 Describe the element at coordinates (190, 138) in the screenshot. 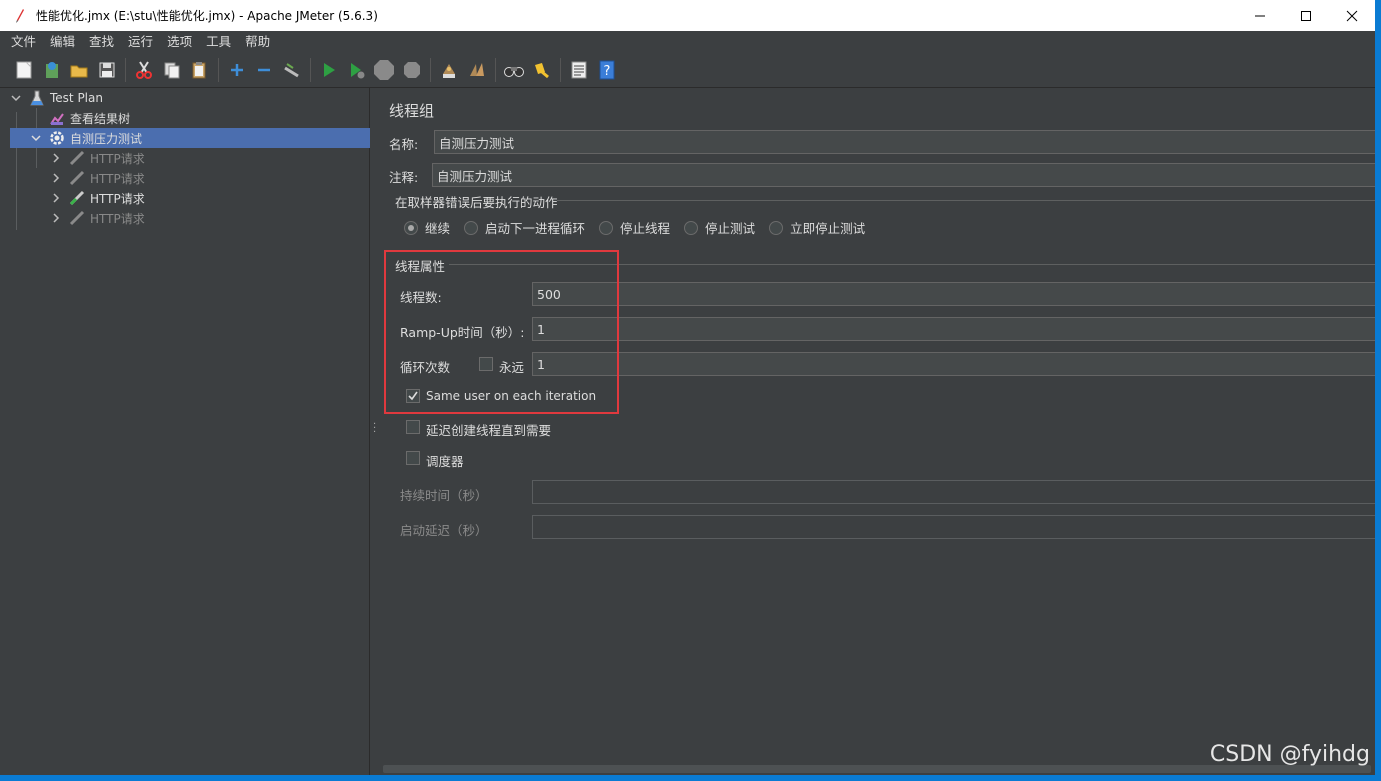

I see `tree-node-thread-group: 自测压力测试` at that location.